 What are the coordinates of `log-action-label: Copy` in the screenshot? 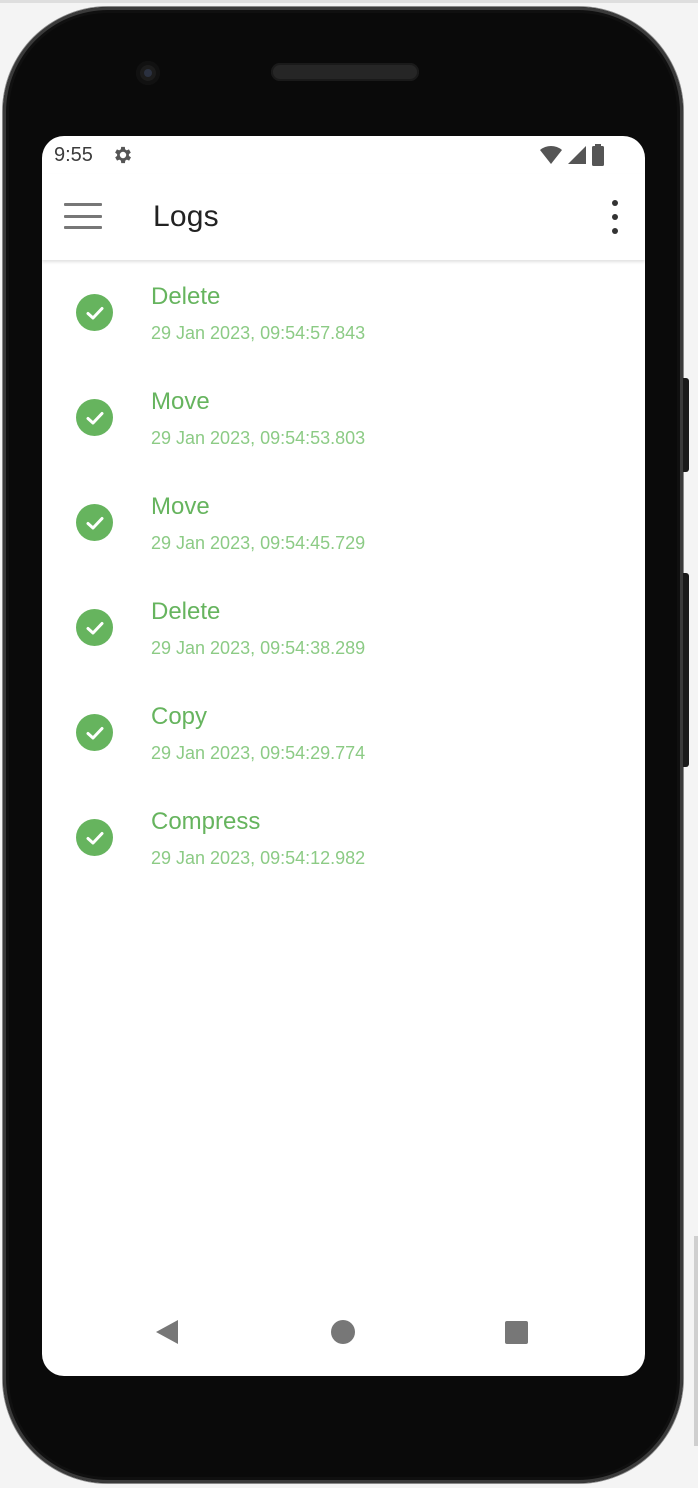 It's located at (179, 716).